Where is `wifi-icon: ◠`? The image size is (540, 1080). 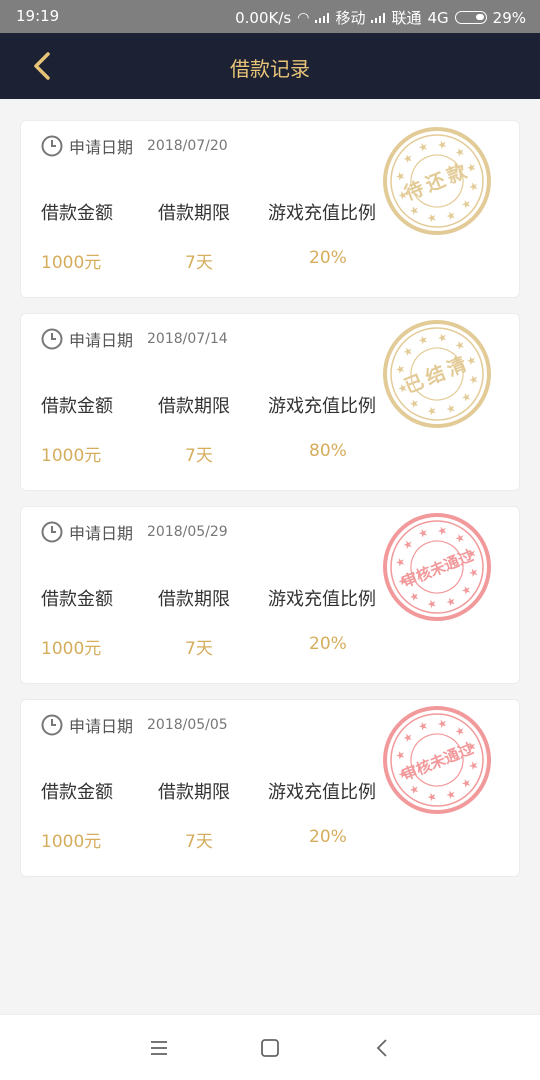
wifi-icon: ◠ is located at coordinates (303, 17).